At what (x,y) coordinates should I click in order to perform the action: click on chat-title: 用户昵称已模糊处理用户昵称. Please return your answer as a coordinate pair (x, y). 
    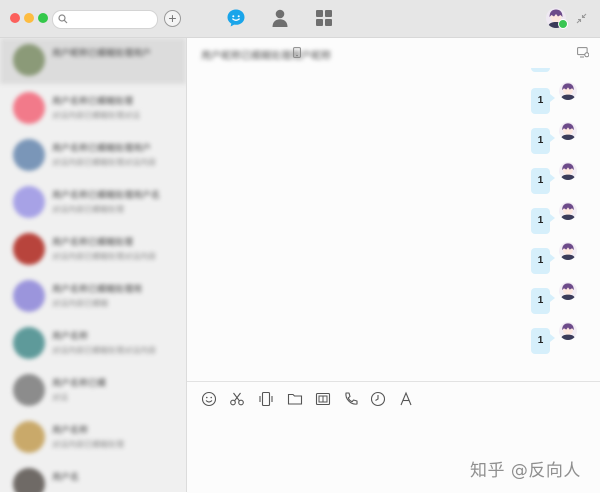
    Looking at the image, I should click on (266, 56).